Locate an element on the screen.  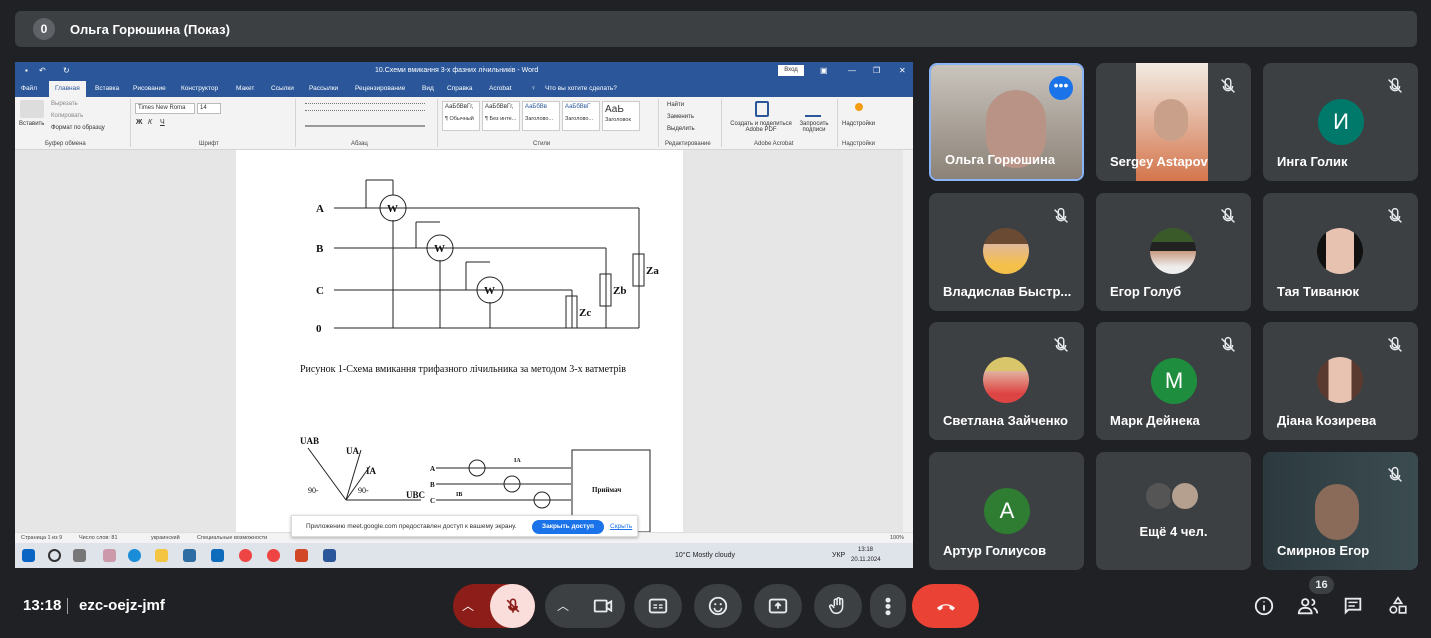
task-view-icon is located at coordinates (79, 555).